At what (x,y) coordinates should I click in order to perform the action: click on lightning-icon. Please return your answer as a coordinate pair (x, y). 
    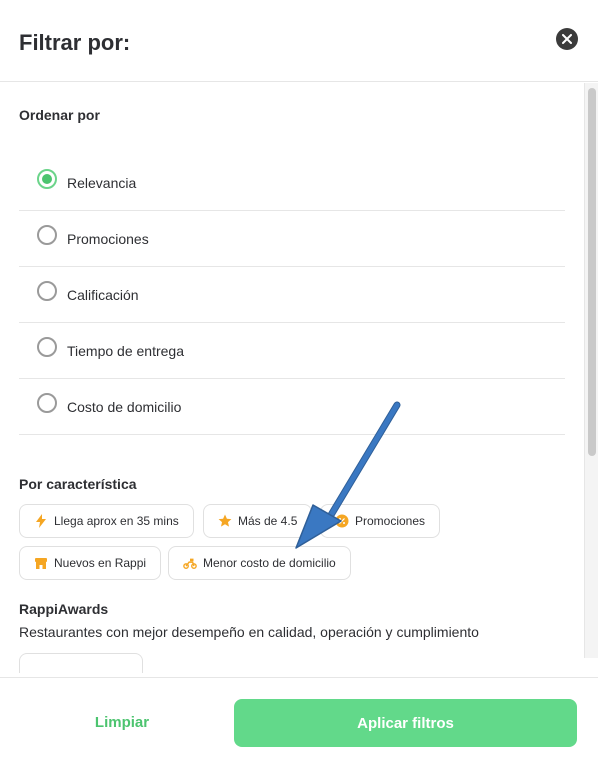
    Looking at the image, I should click on (41, 521).